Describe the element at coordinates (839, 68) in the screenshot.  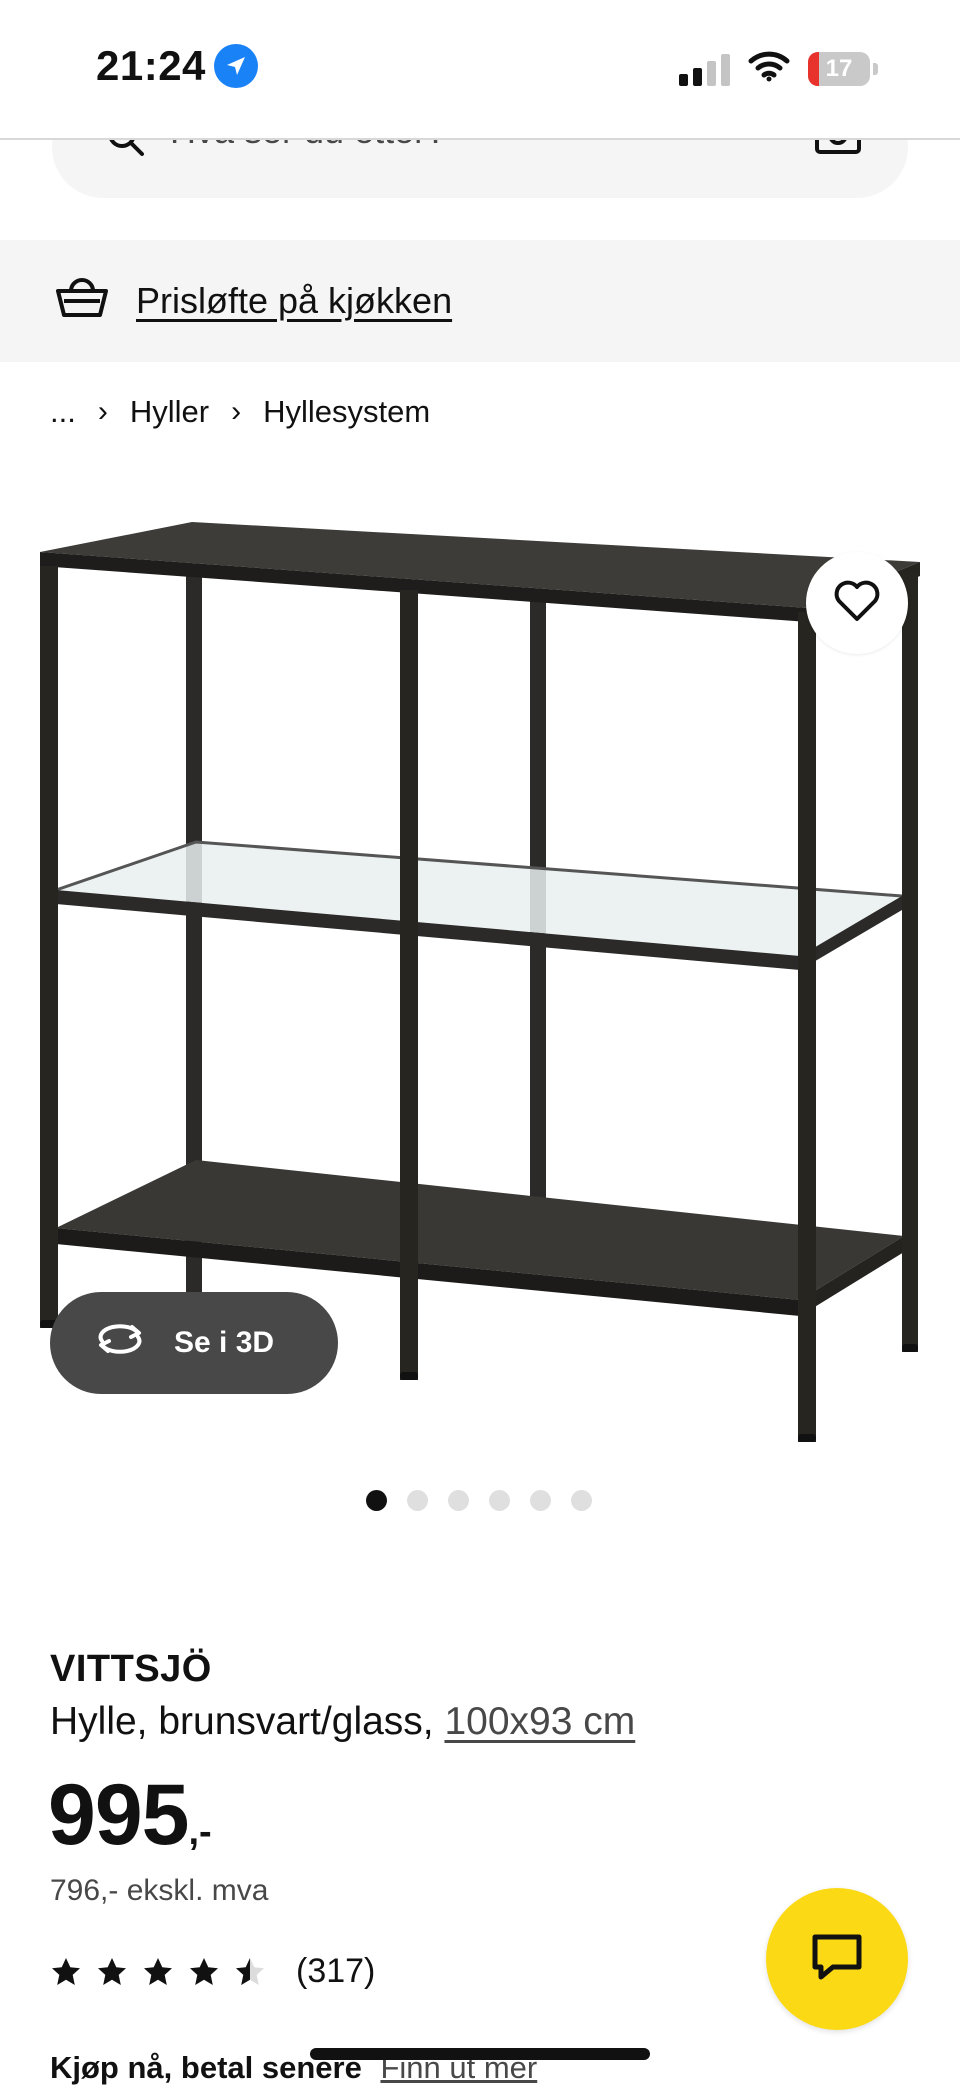
I see `battery-level-text: 17` at that location.